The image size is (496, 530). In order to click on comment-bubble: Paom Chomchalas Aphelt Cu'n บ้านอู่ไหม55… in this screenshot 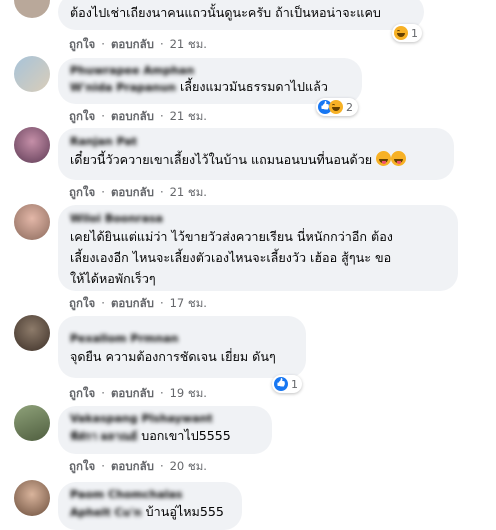, I will do `click(150, 506)`.